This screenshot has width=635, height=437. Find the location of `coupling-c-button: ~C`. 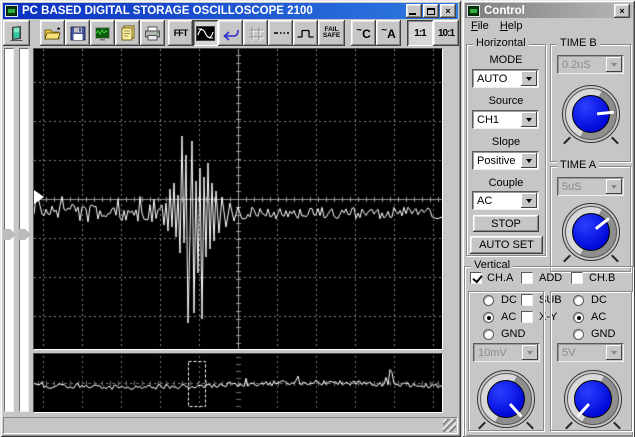

coupling-c-button: ~C is located at coordinates (363, 33).